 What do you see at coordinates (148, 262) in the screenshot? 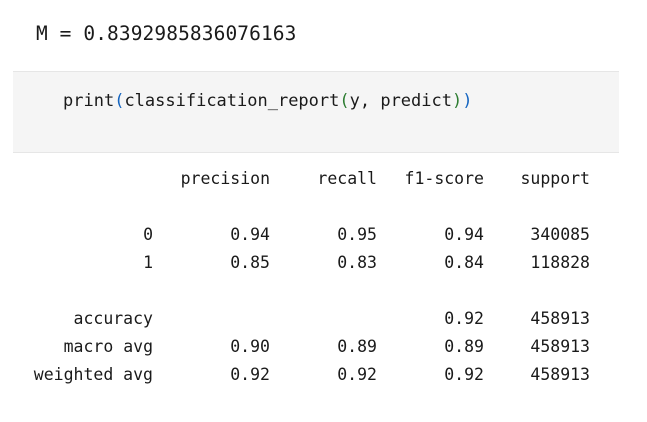
I see `row-label: 1` at bounding box center [148, 262].